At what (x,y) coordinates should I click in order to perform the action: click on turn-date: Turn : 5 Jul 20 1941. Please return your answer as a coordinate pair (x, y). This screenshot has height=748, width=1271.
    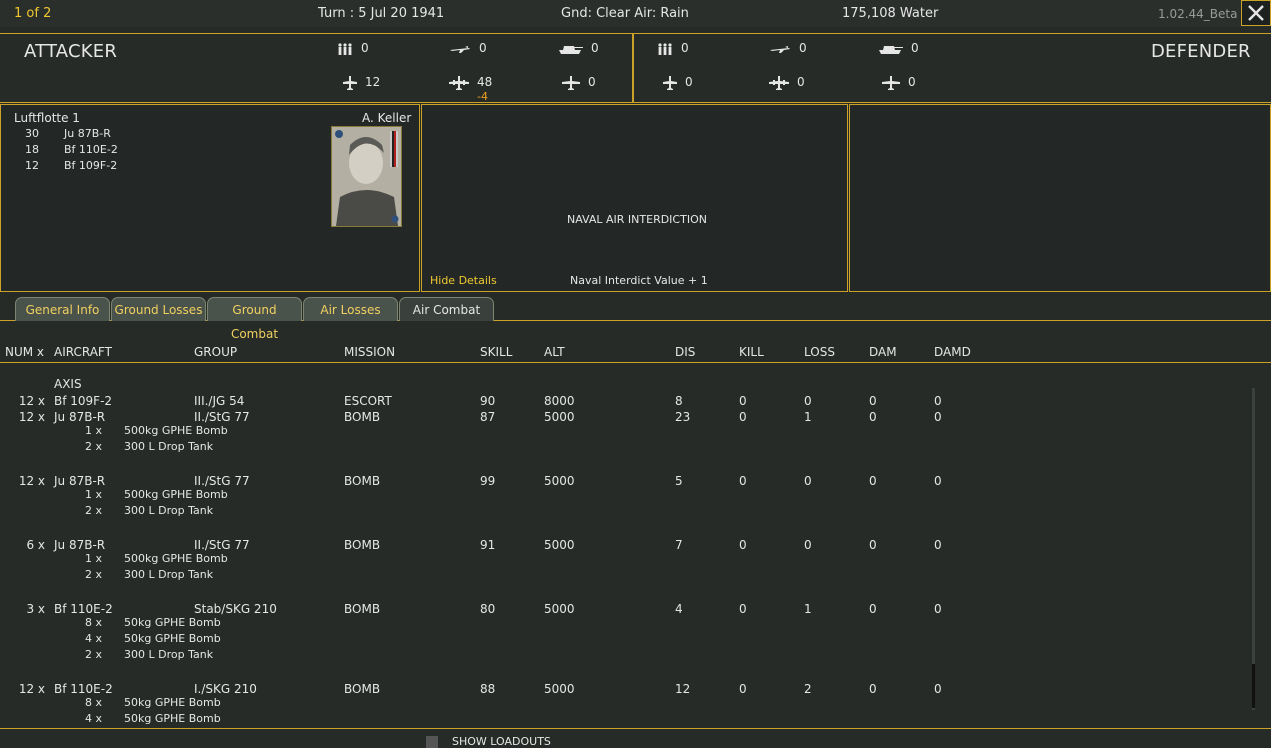
    Looking at the image, I should click on (381, 13).